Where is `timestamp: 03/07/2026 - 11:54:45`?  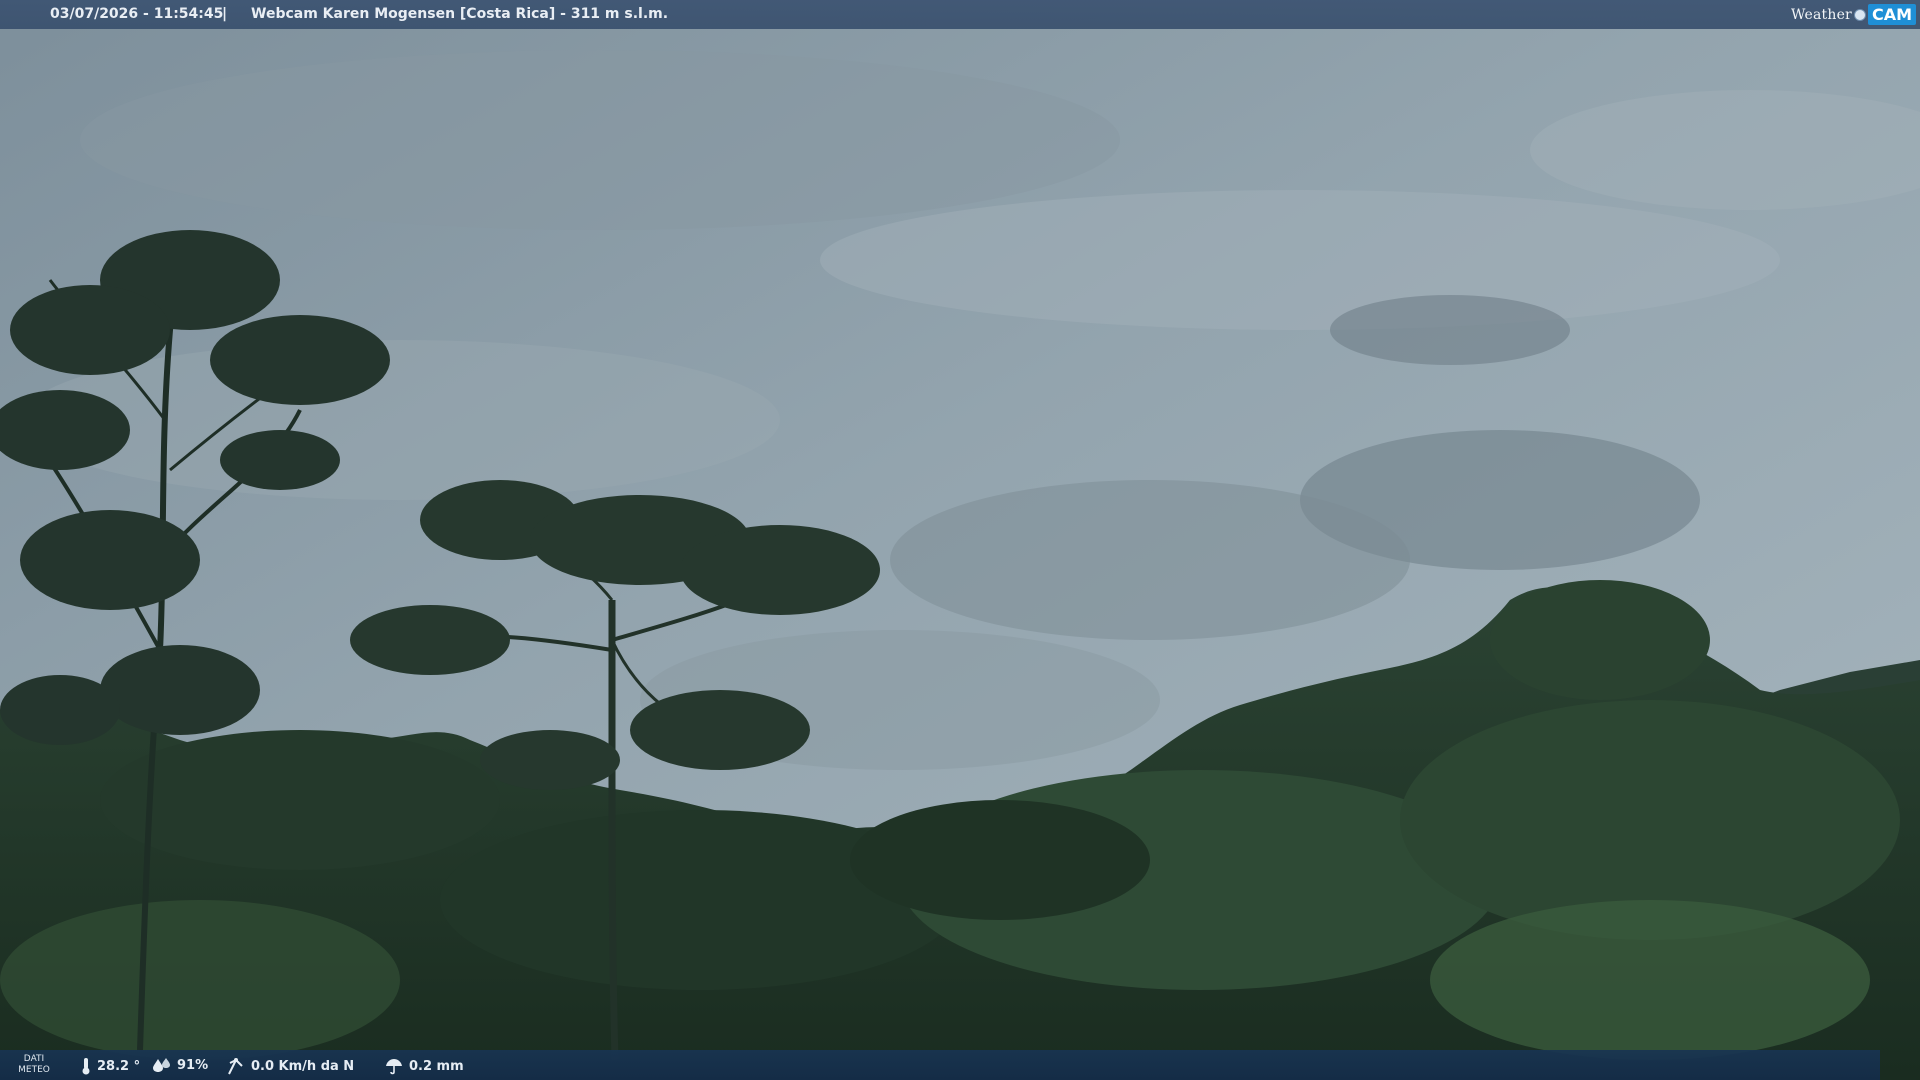 timestamp: 03/07/2026 - 11:54:45 is located at coordinates (137, 14).